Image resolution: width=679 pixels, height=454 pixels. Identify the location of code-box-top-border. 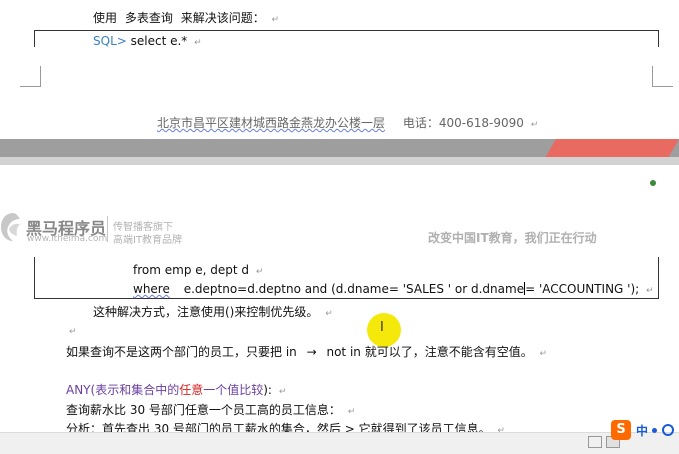
(346, 30).